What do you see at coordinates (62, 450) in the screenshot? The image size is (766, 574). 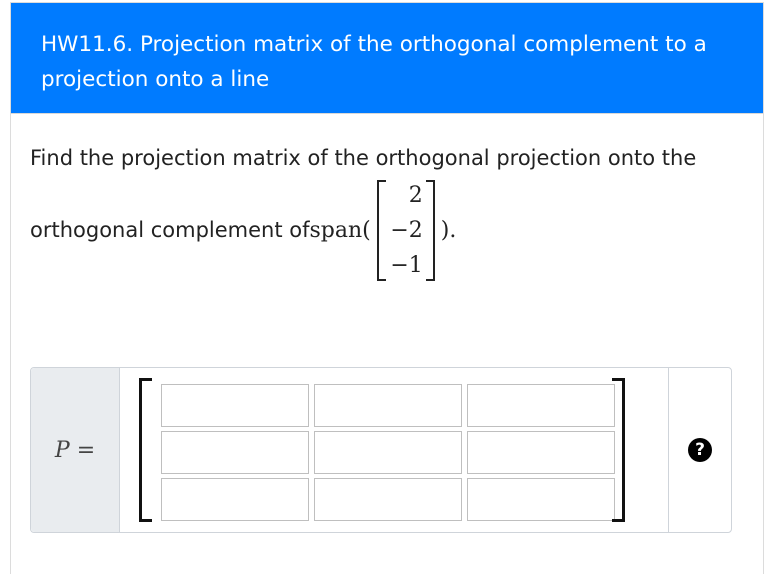 I see `matrix-variable: P` at bounding box center [62, 450].